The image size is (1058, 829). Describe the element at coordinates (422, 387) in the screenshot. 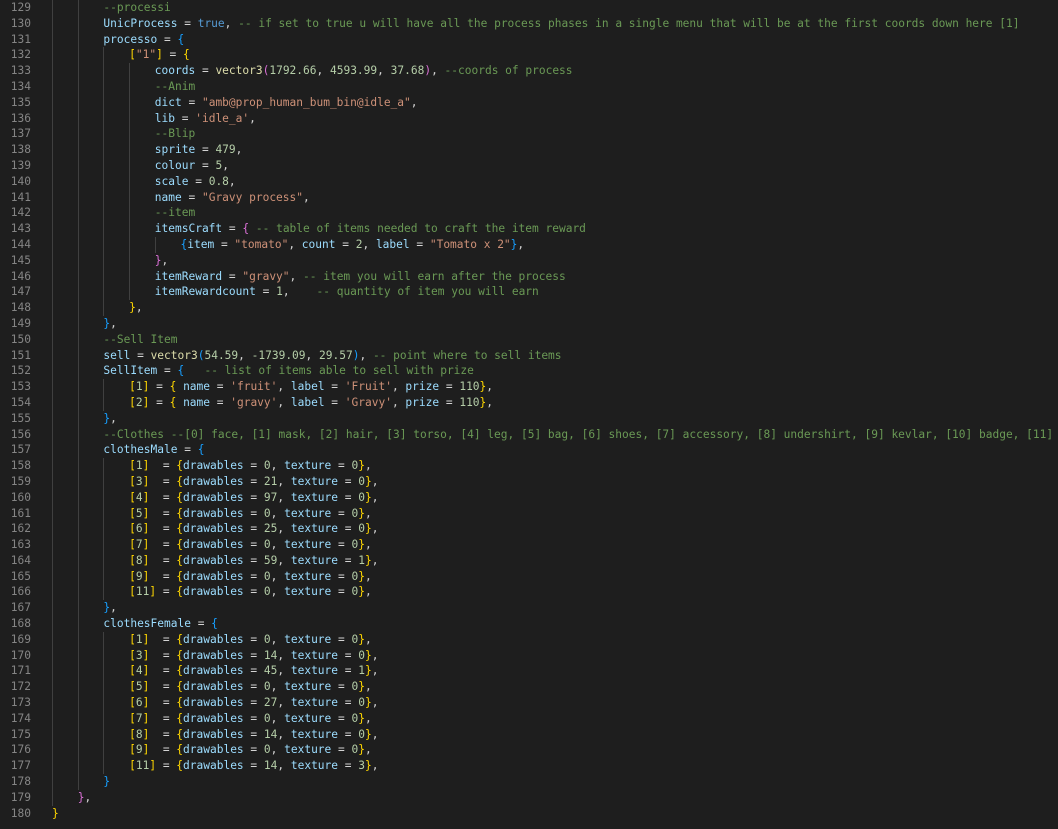

I see `code-token: prize` at that location.